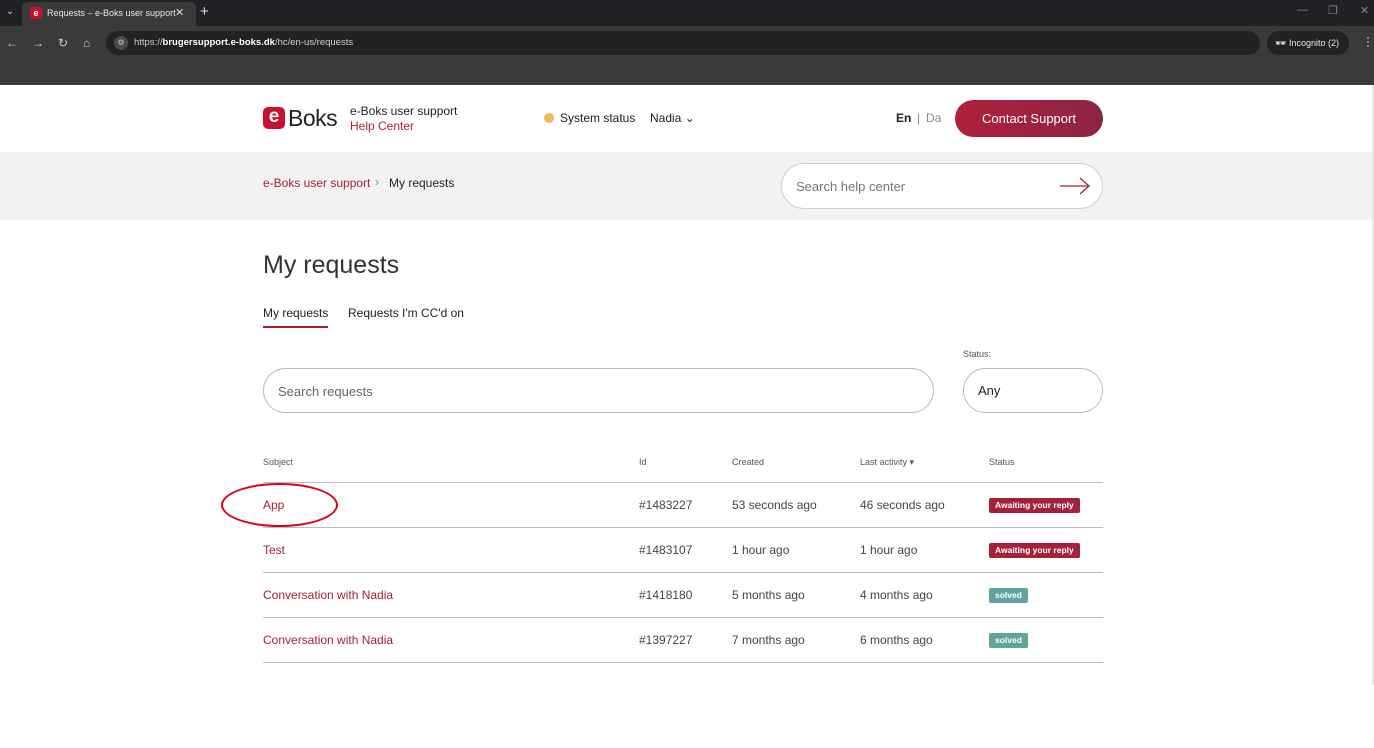 Image resolution: width=1374 pixels, height=748 pixels. I want to click on tab-search-icon: ⌄, so click(10, 12).